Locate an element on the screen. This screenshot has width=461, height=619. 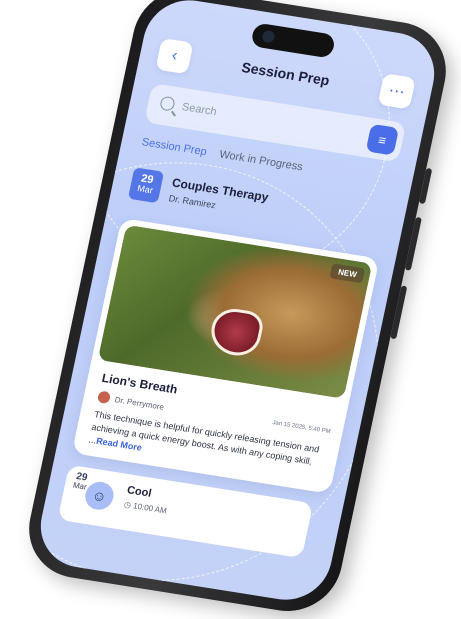
mood-month: Mar is located at coordinates (80, 486).